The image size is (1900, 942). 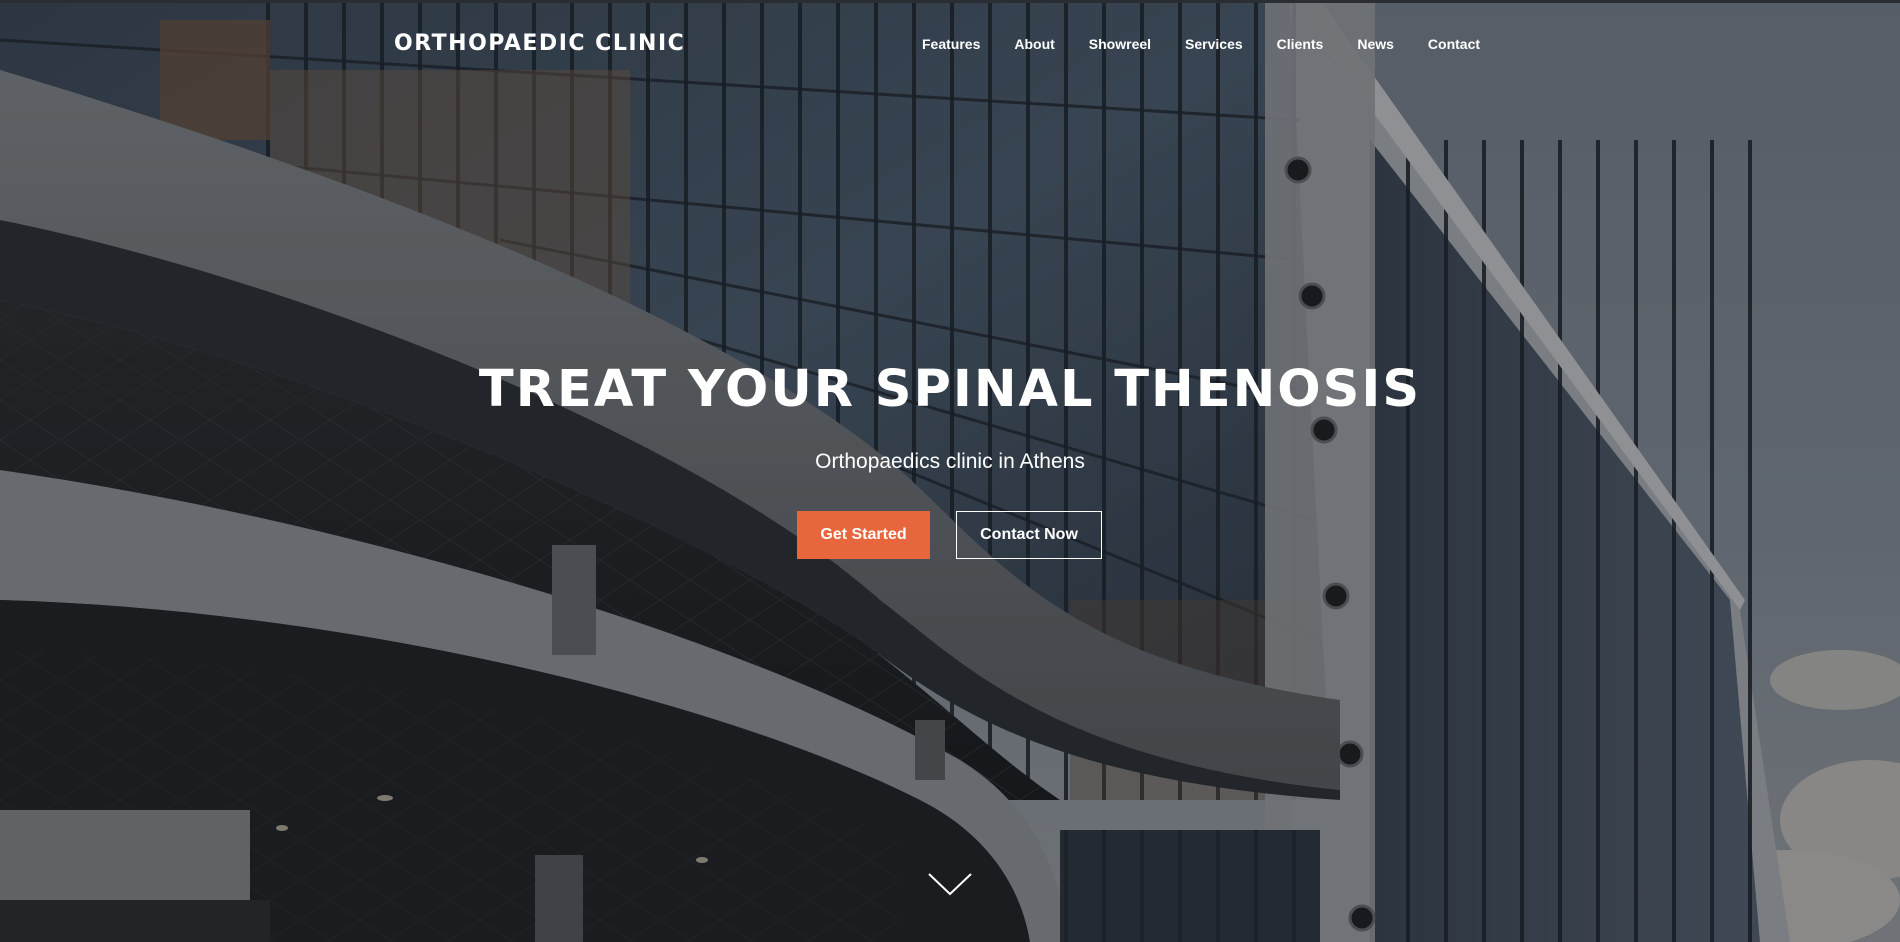 I want to click on nav-item-clients: Clients, so click(x=1300, y=46).